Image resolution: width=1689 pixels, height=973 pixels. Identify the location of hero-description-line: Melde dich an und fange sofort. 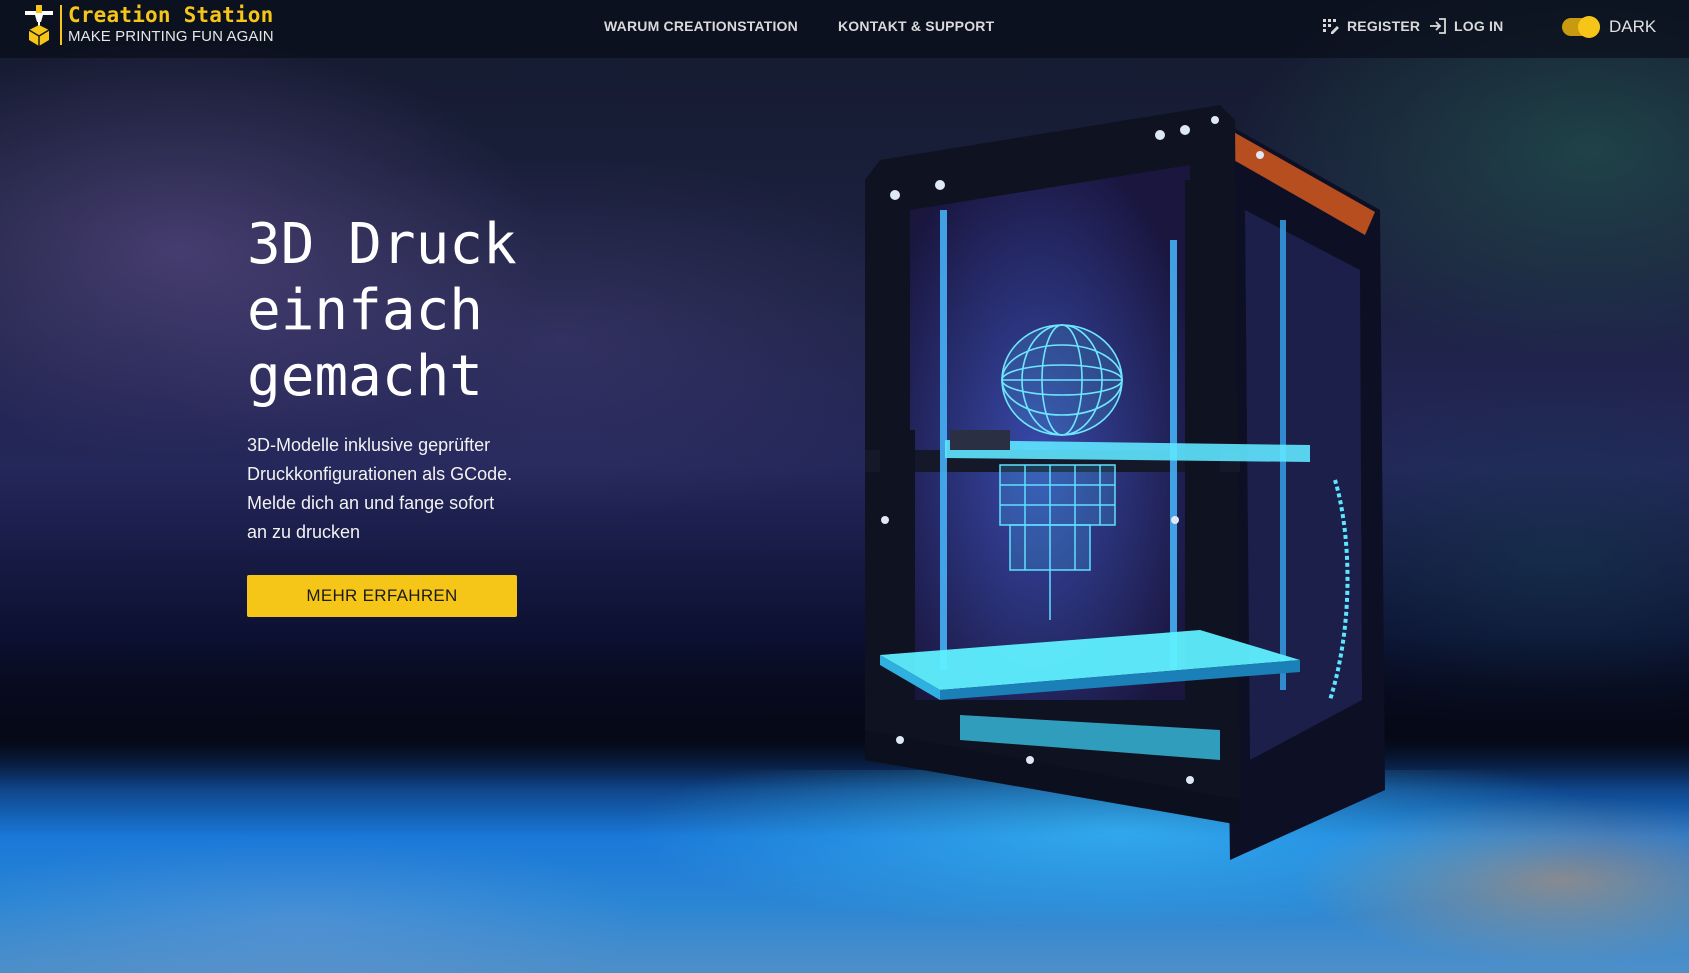
(371, 503).